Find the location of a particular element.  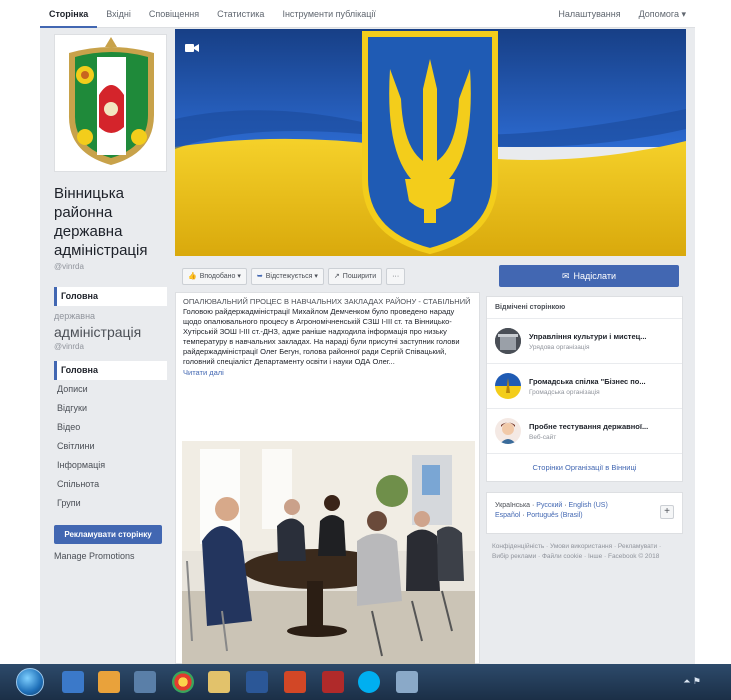

video-camera-icon is located at coordinates (192, 48).